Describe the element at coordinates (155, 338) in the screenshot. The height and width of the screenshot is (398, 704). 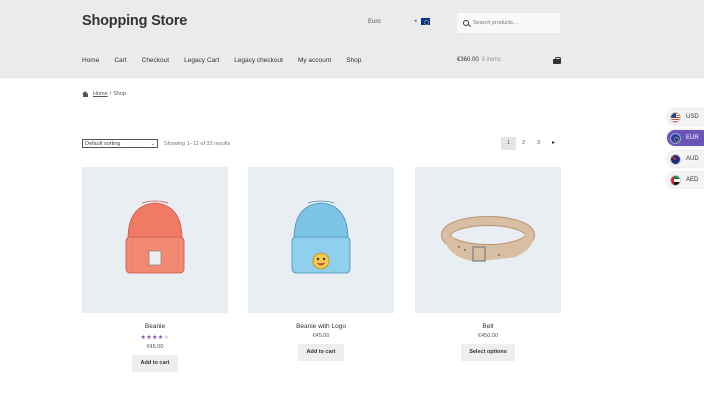
I see `rating-stars: ★★★★★` at that location.